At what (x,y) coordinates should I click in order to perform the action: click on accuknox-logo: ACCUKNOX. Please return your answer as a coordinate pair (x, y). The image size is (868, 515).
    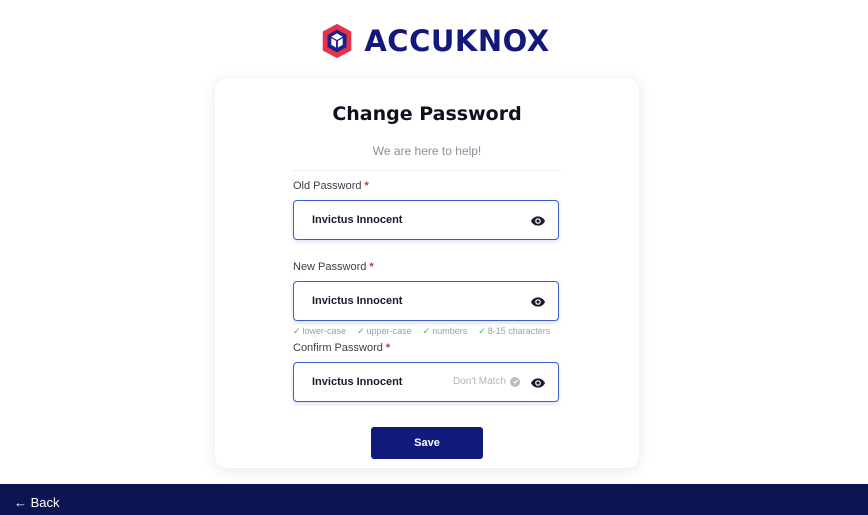
    Looking at the image, I should click on (434, 41).